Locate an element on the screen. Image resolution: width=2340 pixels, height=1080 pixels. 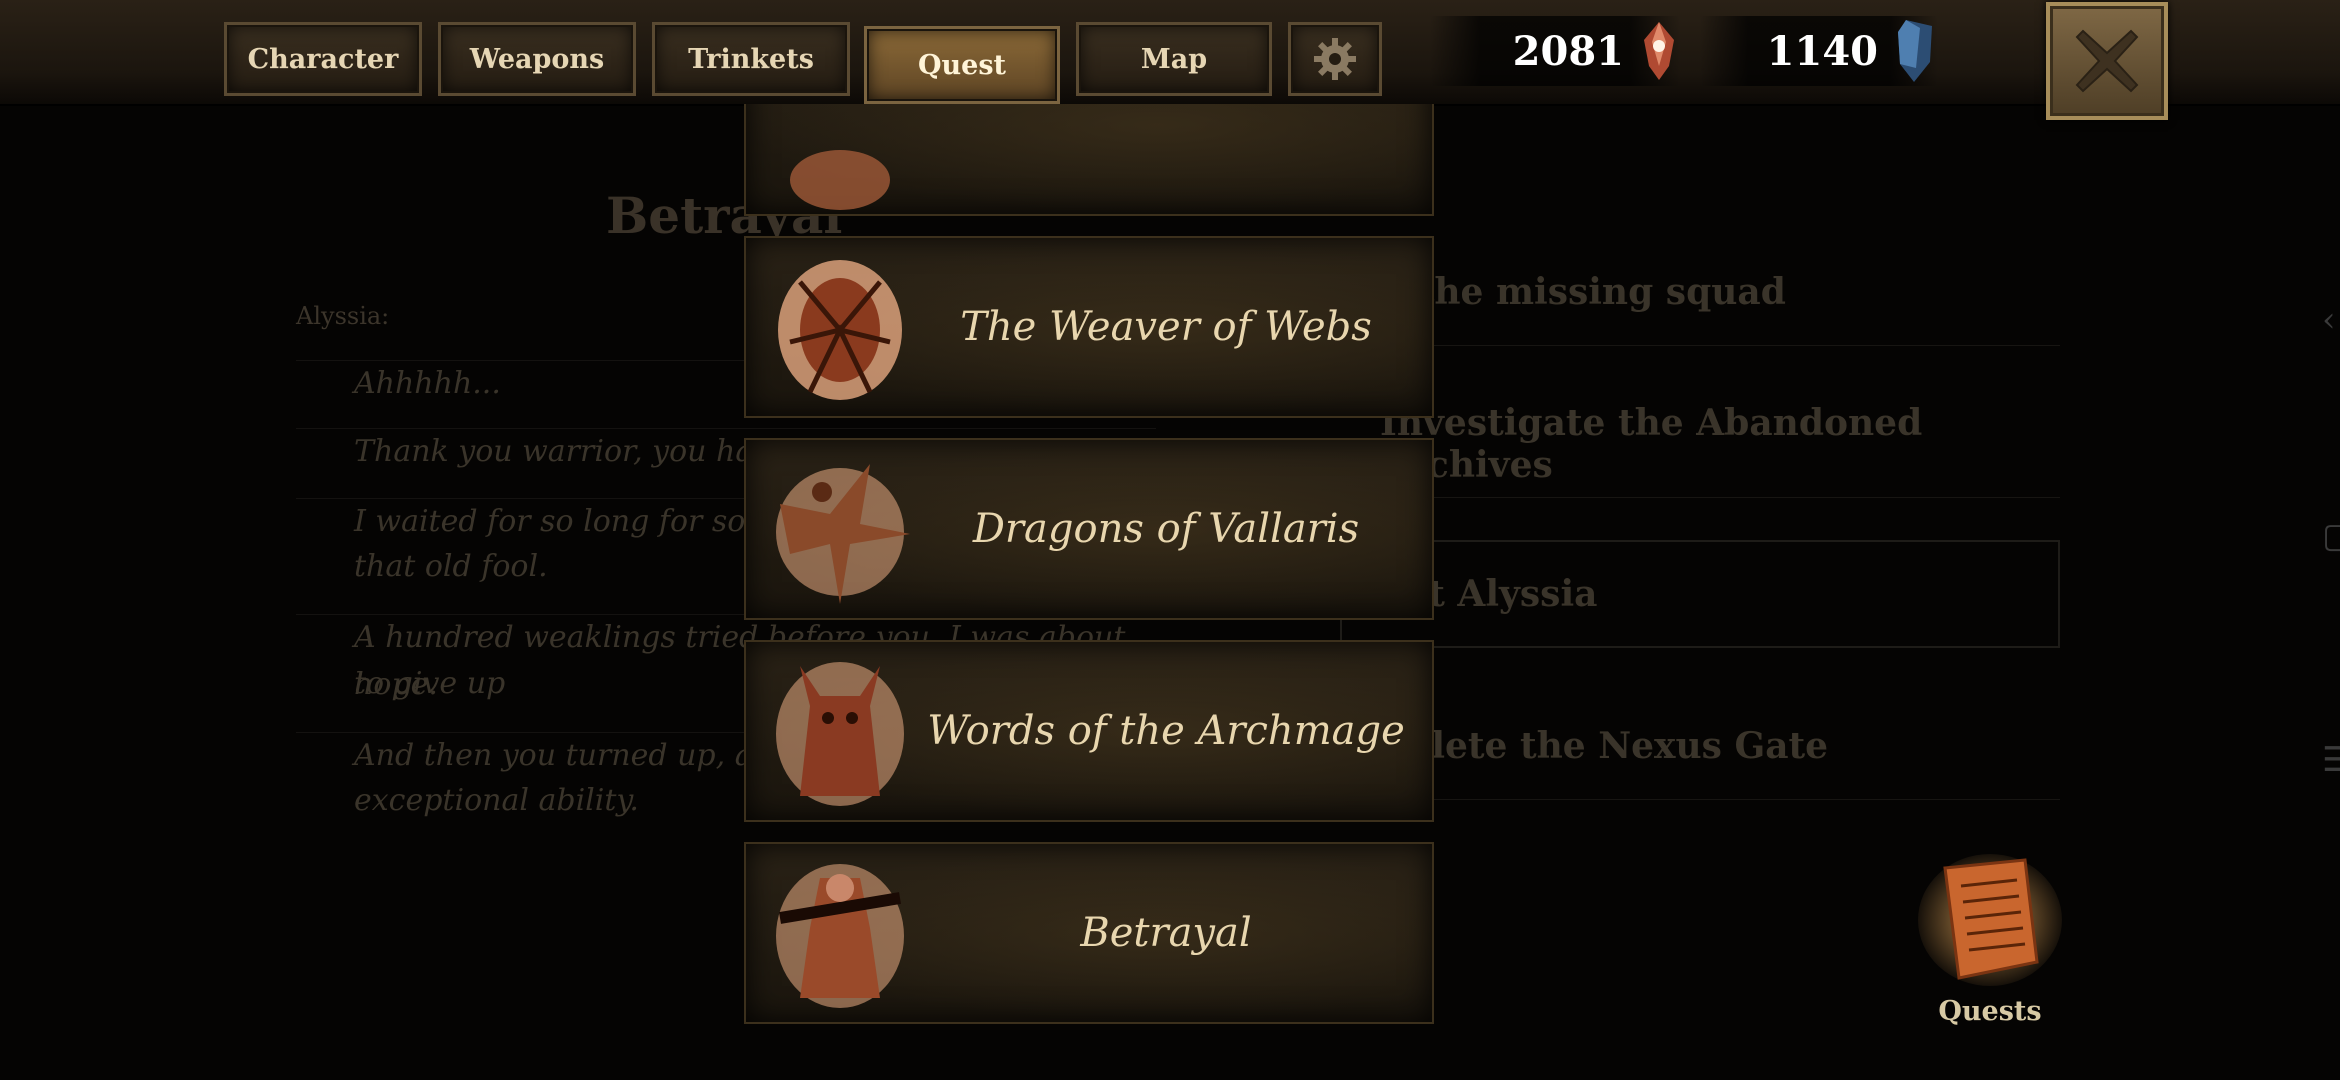
settings-button is located at coordinates (1335, 59).